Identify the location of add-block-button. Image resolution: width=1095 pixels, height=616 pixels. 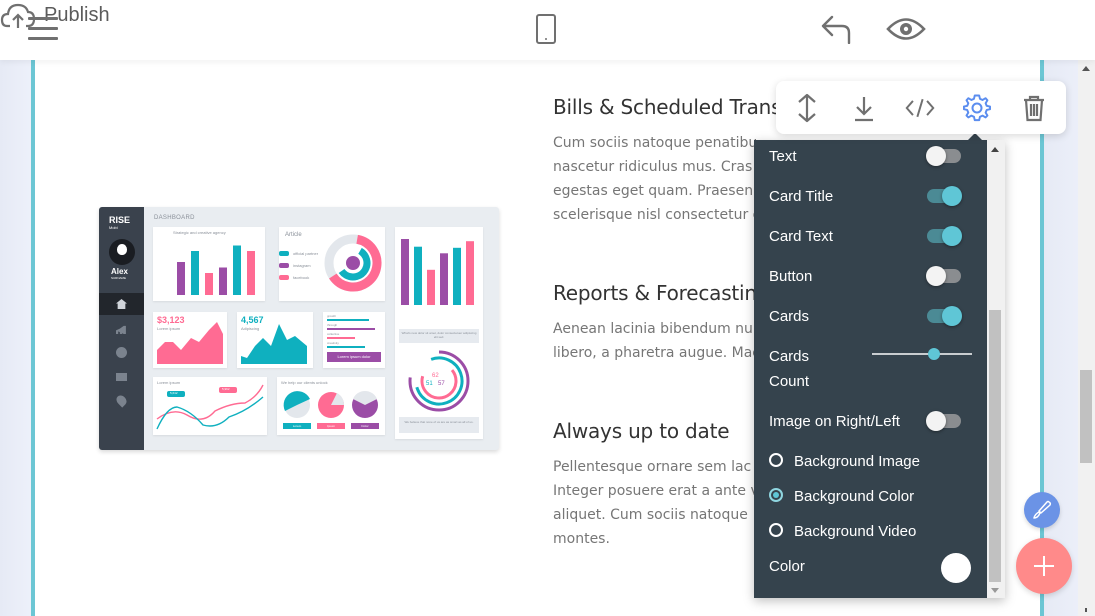
(1044, 566).